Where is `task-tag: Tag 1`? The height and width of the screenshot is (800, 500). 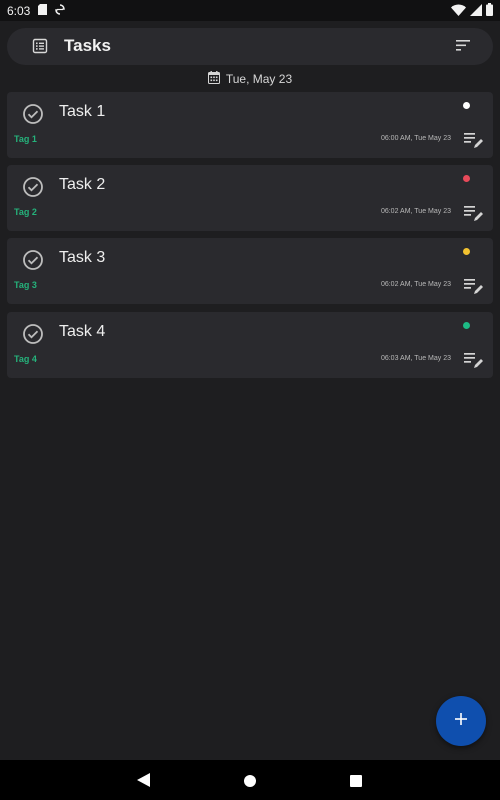 task-tag: Tag 1 is located at coordinates (25, 139).